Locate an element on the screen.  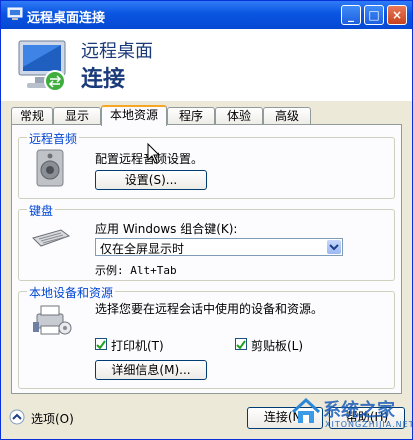
mouse-cursor-icon is located at coordinates (154, 153).